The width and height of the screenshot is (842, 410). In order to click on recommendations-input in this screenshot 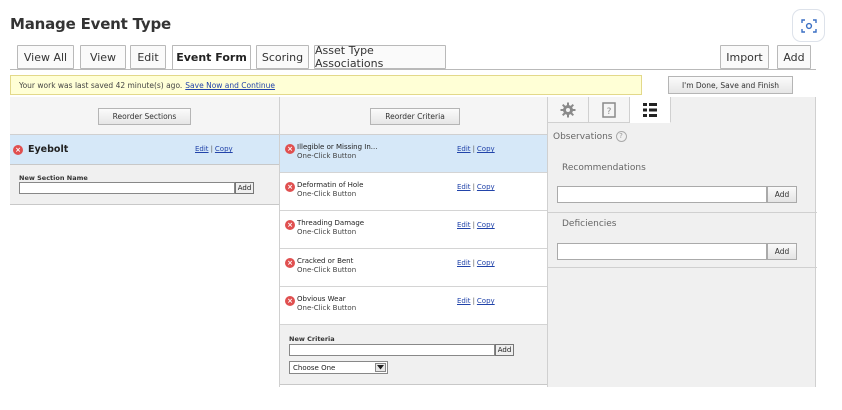, I will do `click(662, 194)`.